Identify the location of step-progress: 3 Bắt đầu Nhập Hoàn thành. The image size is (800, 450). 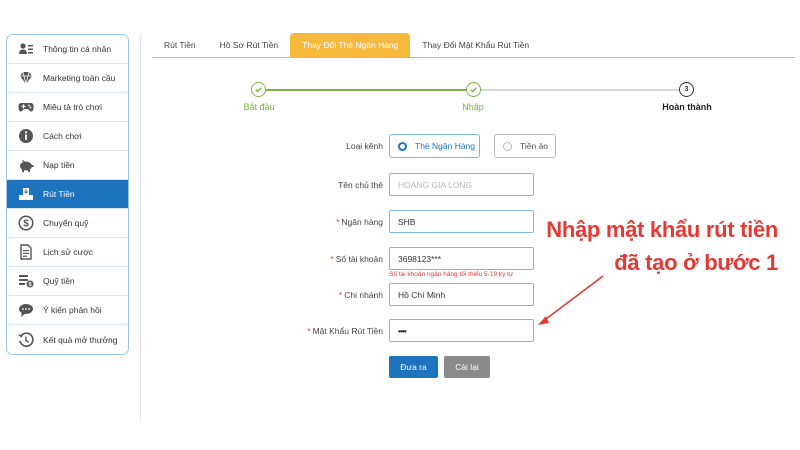
(473, 100).